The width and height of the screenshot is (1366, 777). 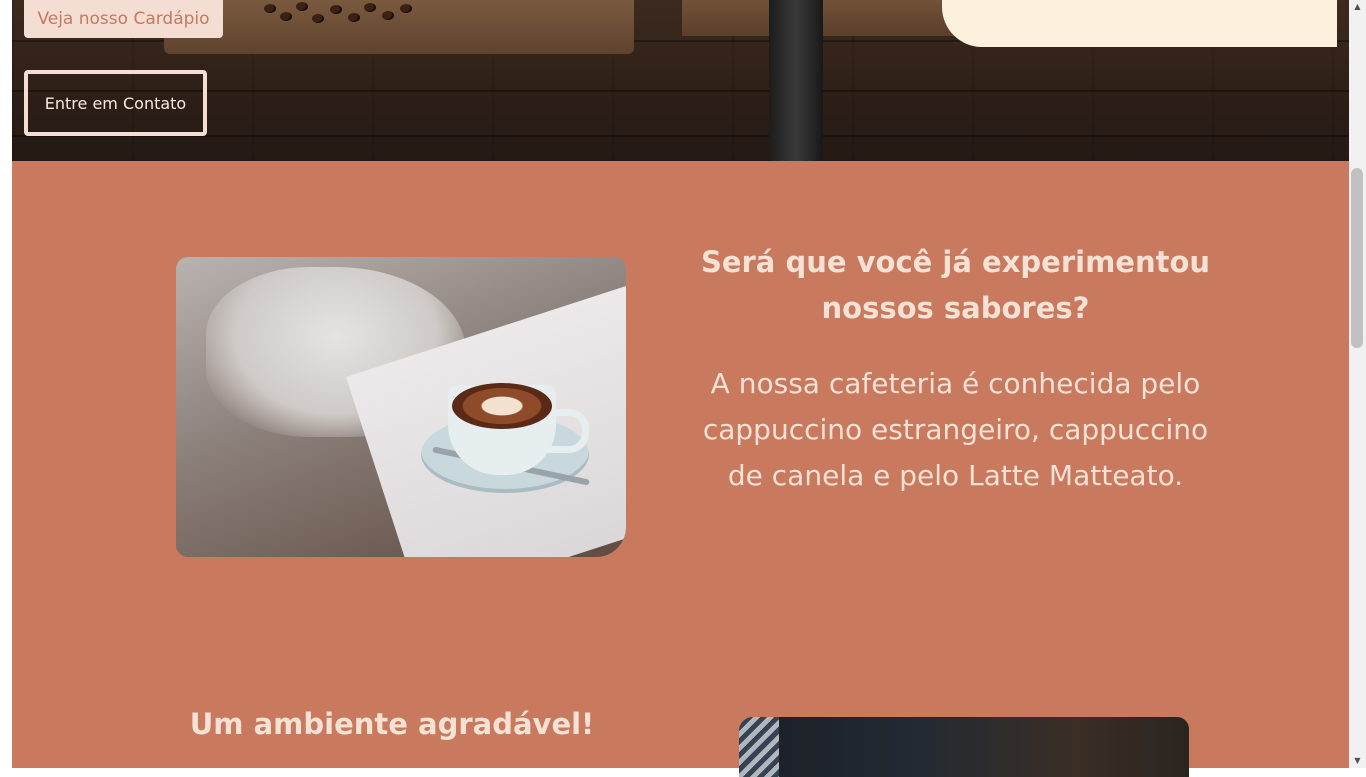 What do you see at coordinates (832, 18) in the screenshot?
I see `wooden-board-image` at bounding box center [832, 18].